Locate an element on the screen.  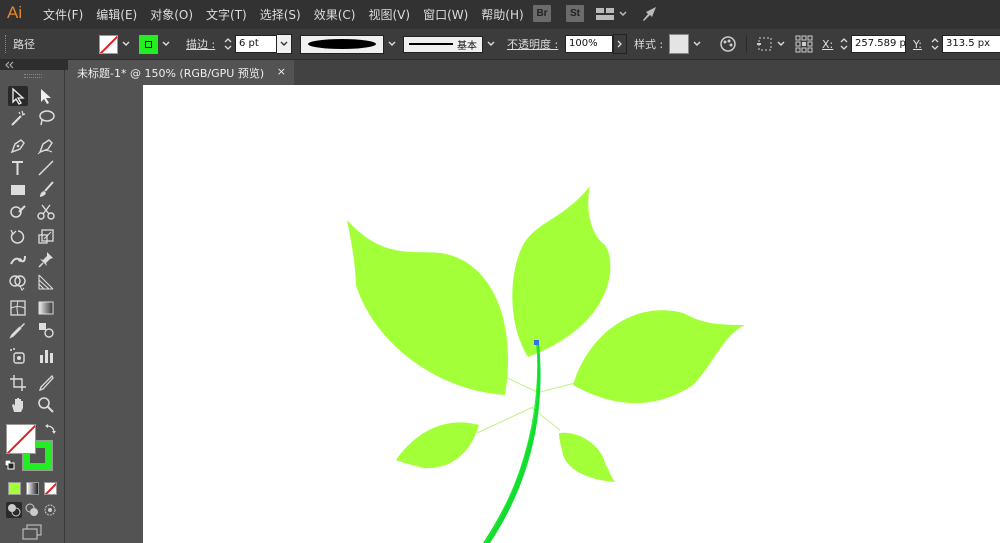
lasso-tool is located at coordinates (46, 118).